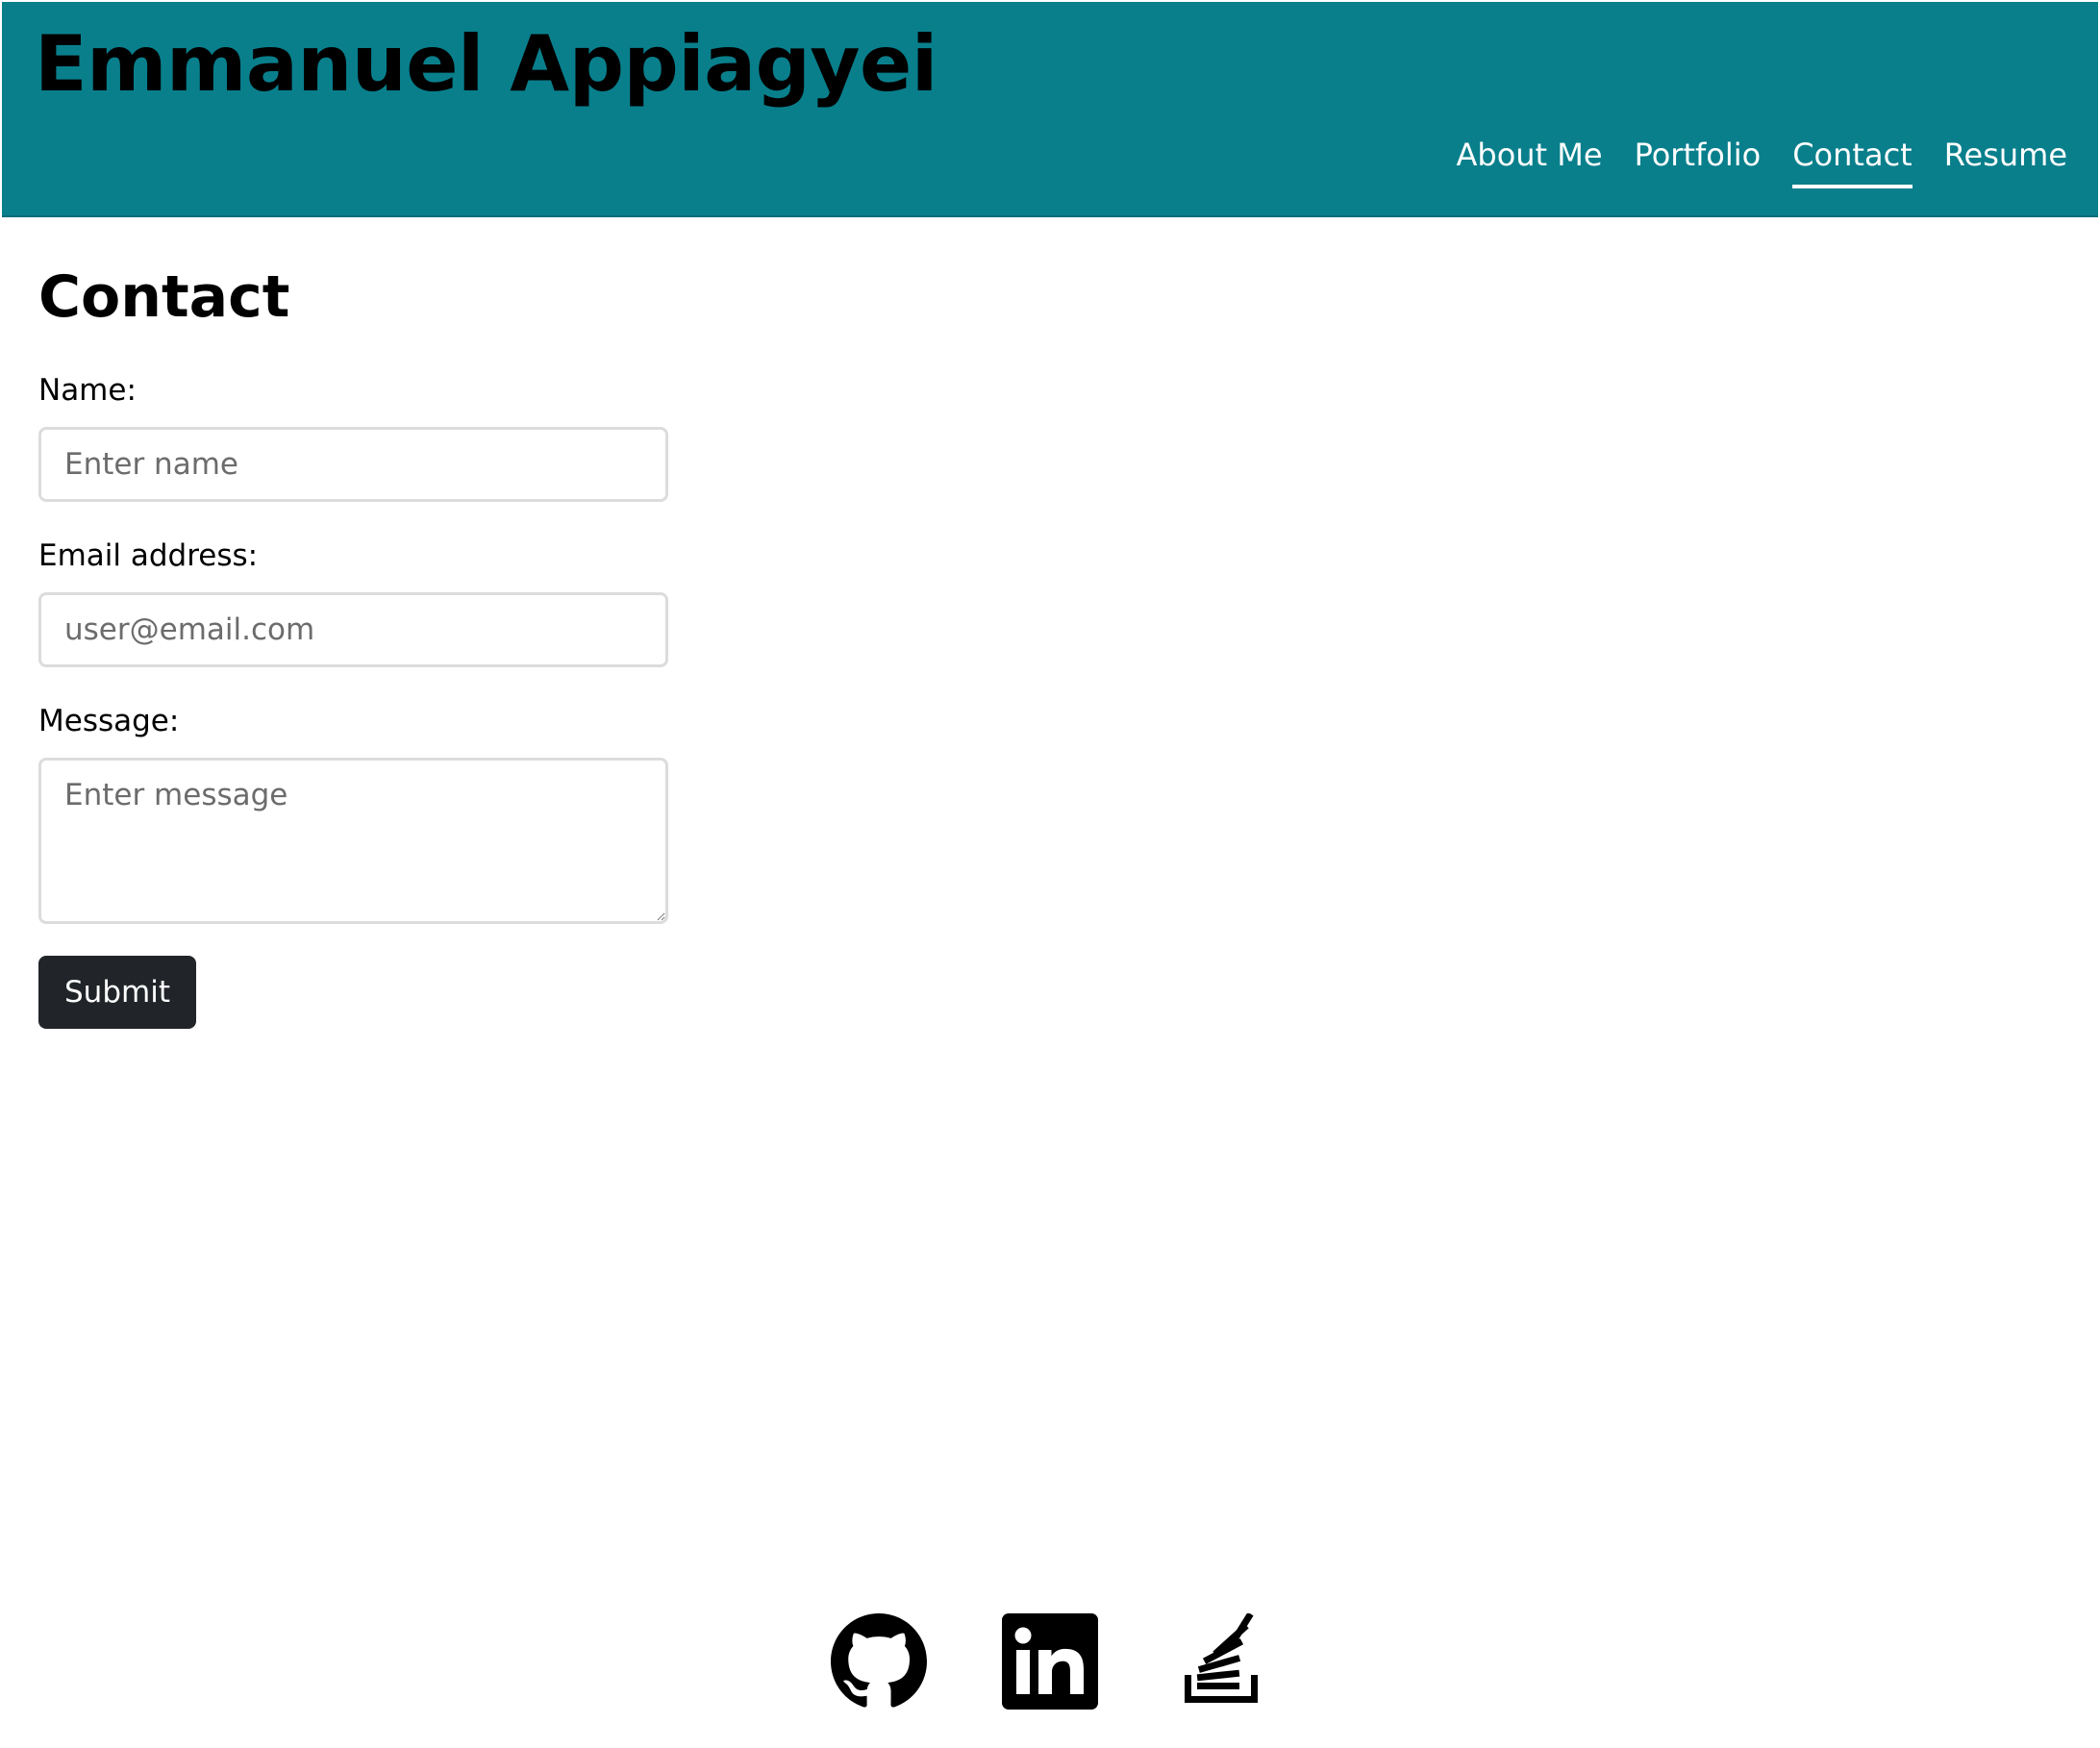  Describe the element at coordinates (1852, 162) in the screenshot. I see `nav-link-contact: Contact` at that location.